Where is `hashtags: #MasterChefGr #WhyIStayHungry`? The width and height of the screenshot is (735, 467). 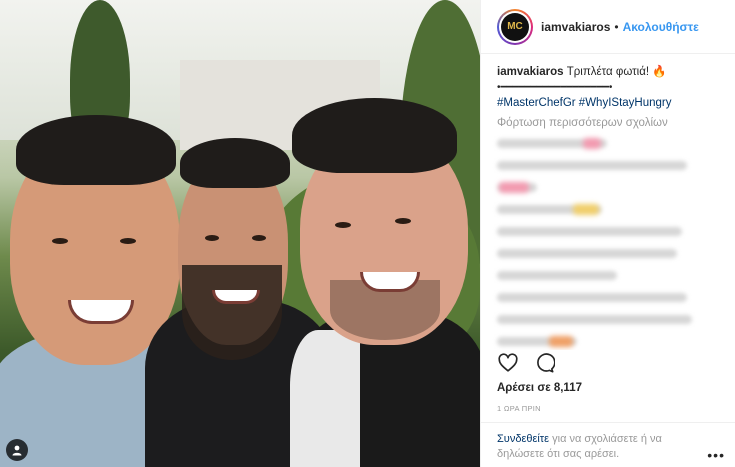 hashtags: #MasterChefGr #WhyIStayHungry is located at coordinates (608, 103).